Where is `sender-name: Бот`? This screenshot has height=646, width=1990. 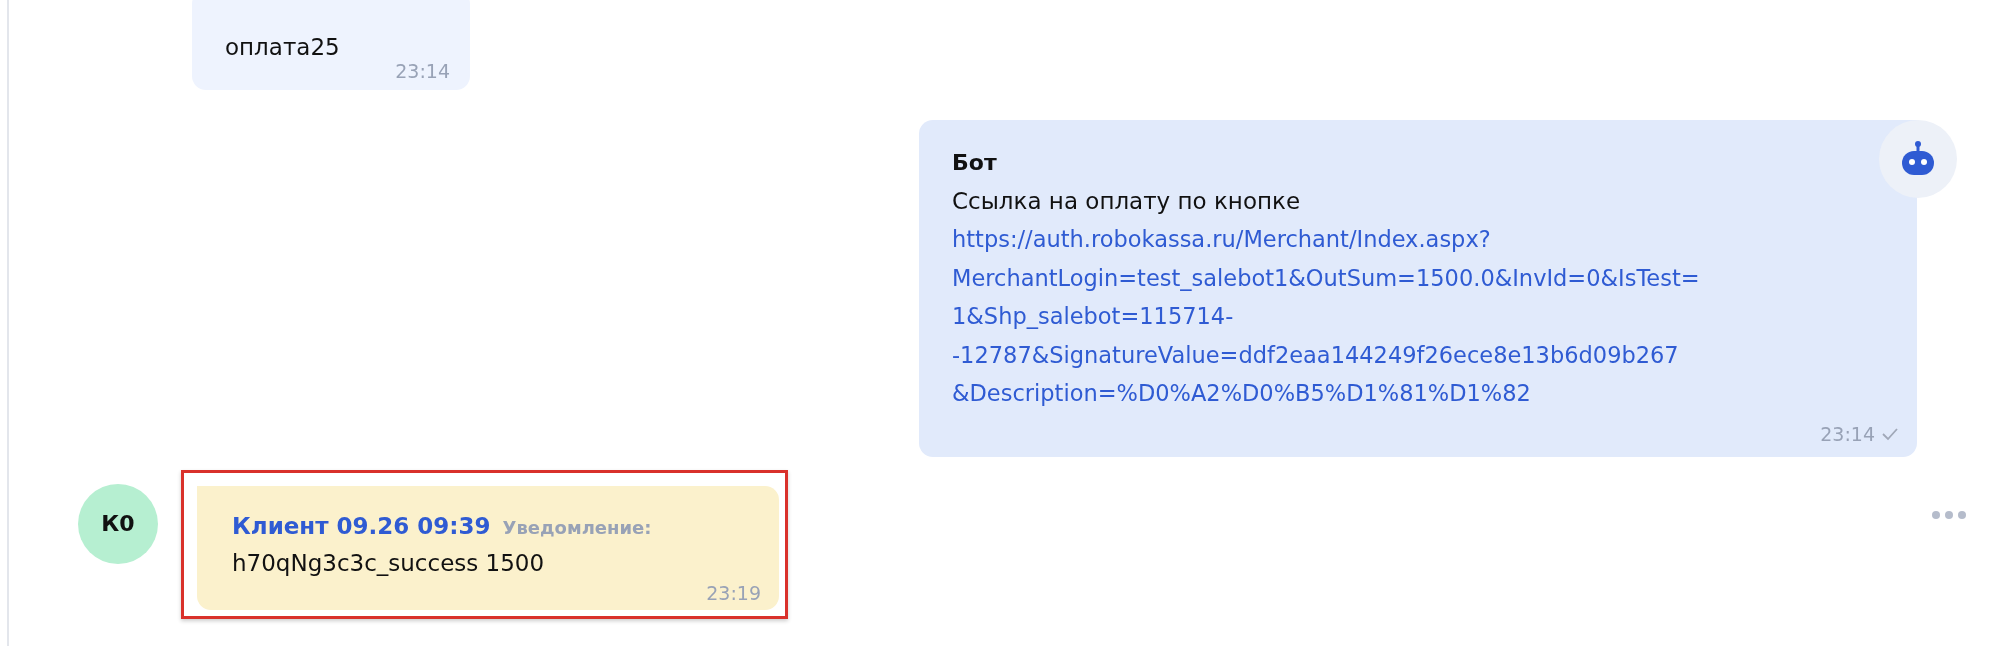 sender-name: Бот is located at coordinates (975, 163).